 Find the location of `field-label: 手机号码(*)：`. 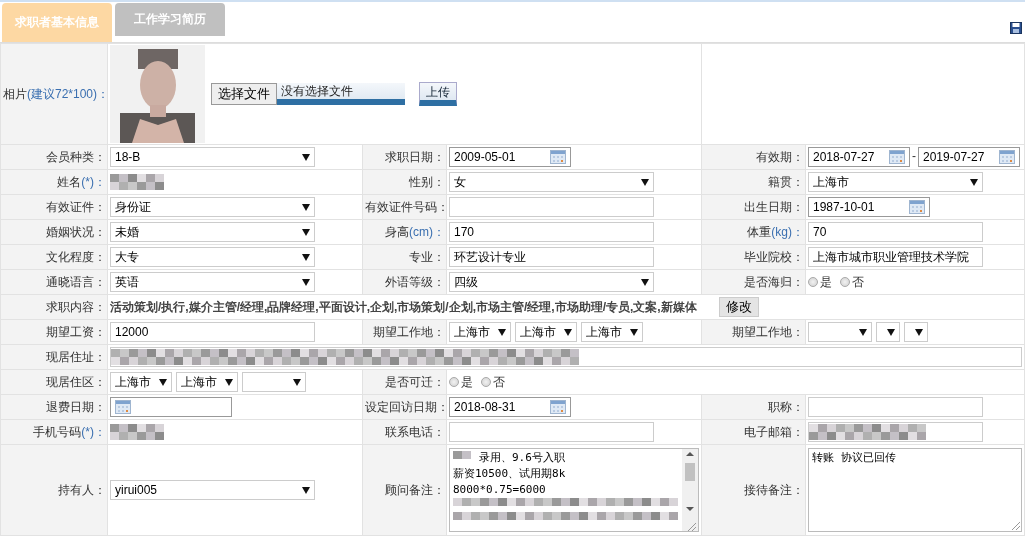

field-label: 手机号码(*)： is located at coordinates (69, 431).